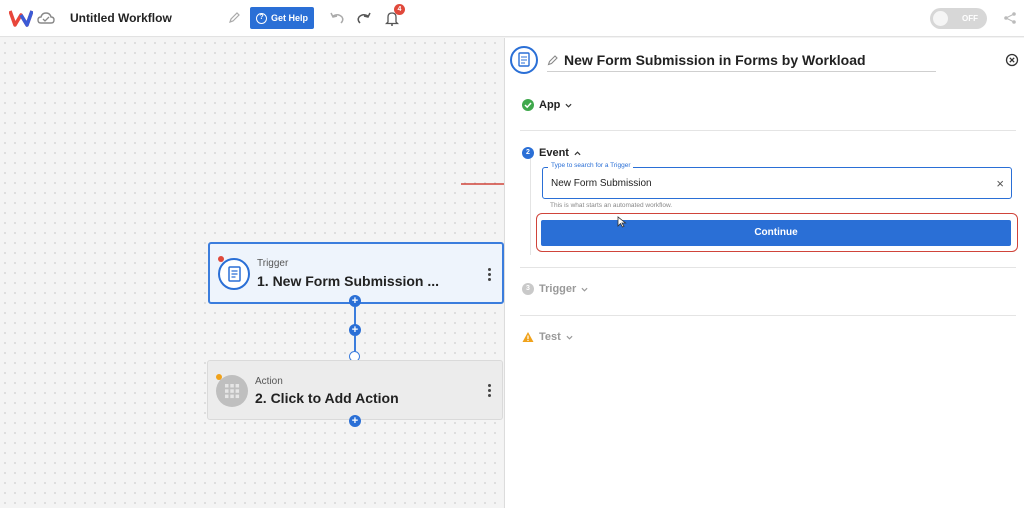 This screenshot has height=508, width=1024. Describe the element at coordinates (715, 60) in the screenshot. I see `panel-title: New Form Submission in Forms by Workload` at that location.